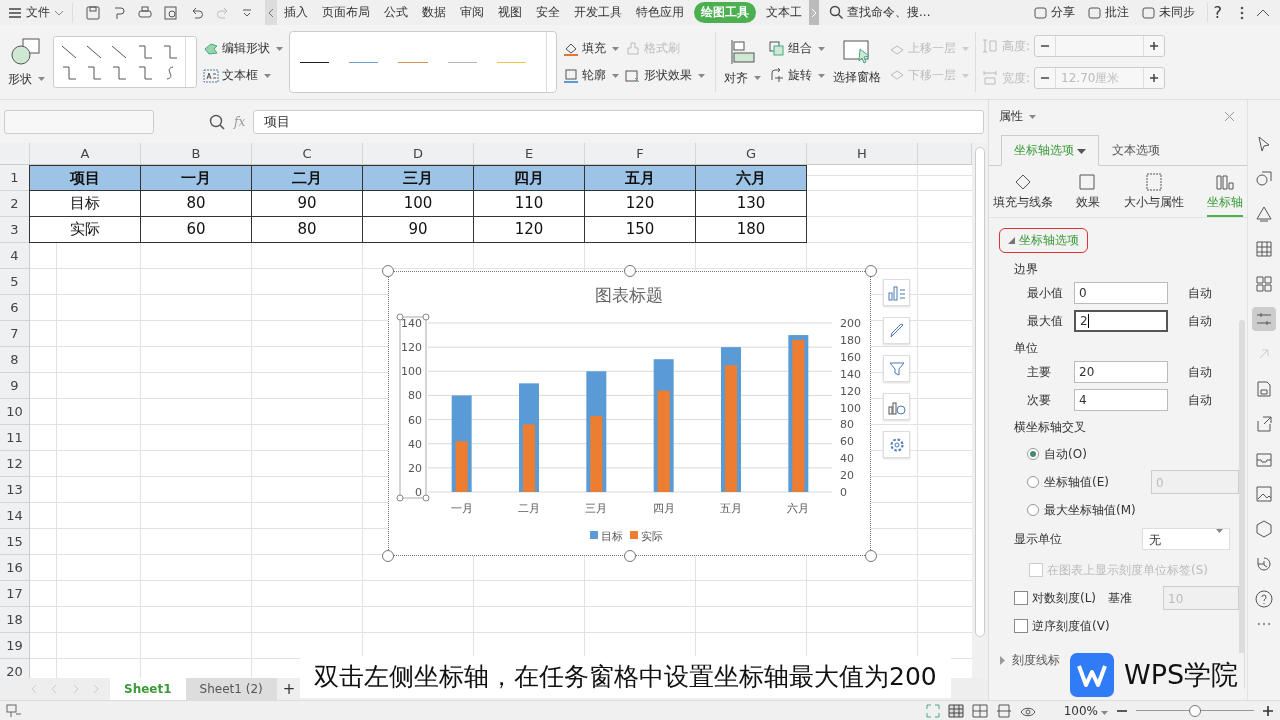 The height and width of the screenshot is (720, 1280). Describe the element at coordinates (591, 48) in the screenshot. I see `fill-button: 填充` at that location.